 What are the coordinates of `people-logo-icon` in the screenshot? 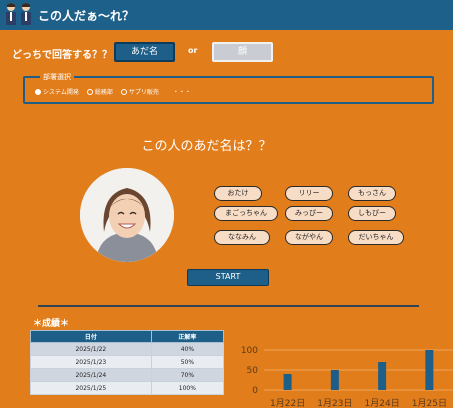 It's located at (18, 14).